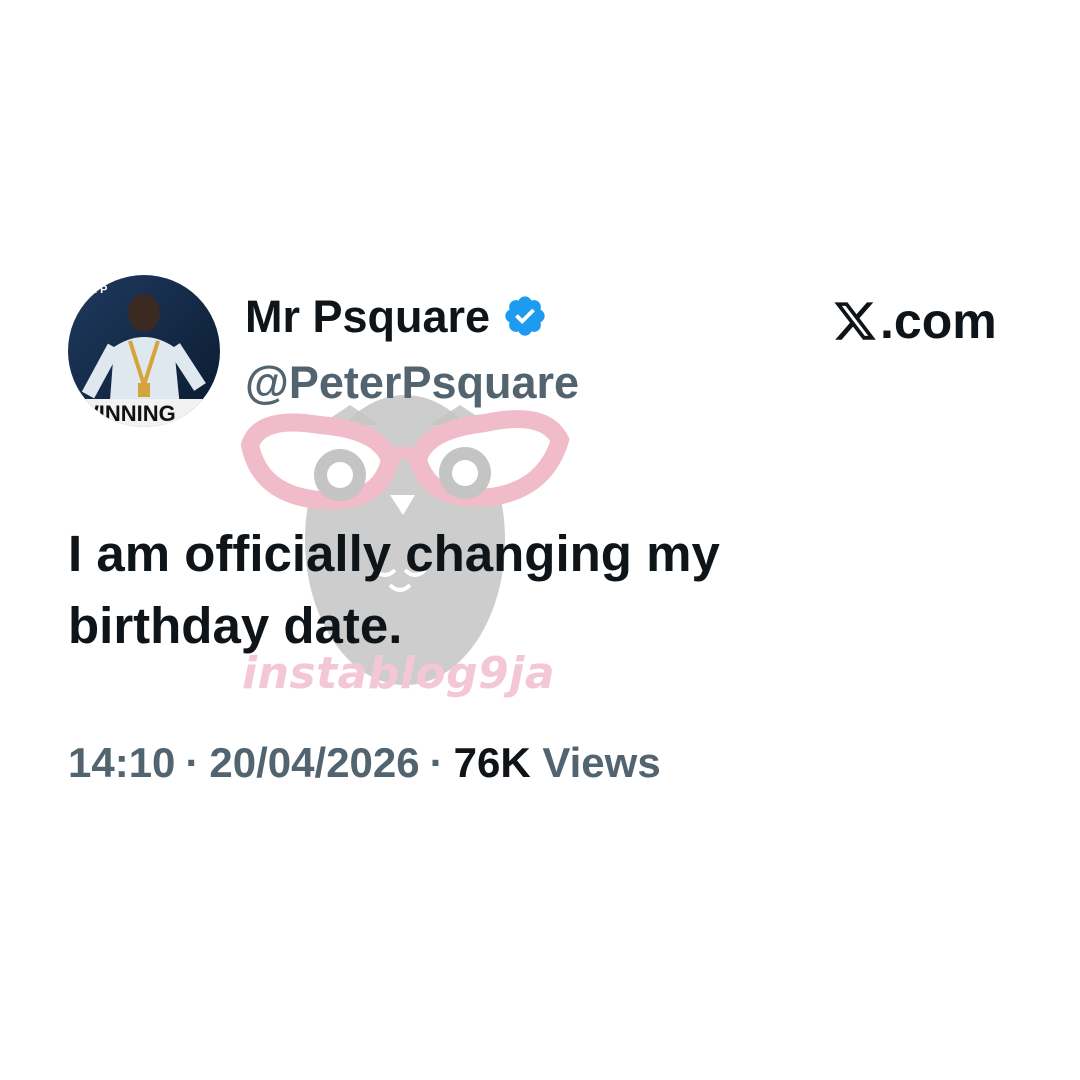 This screenshot has width=1080, height=1080. What do you see at coordinates (127, 413) in the screenshot?
I see `avatar-caption: WINNING` at bounding box center [127, 413].